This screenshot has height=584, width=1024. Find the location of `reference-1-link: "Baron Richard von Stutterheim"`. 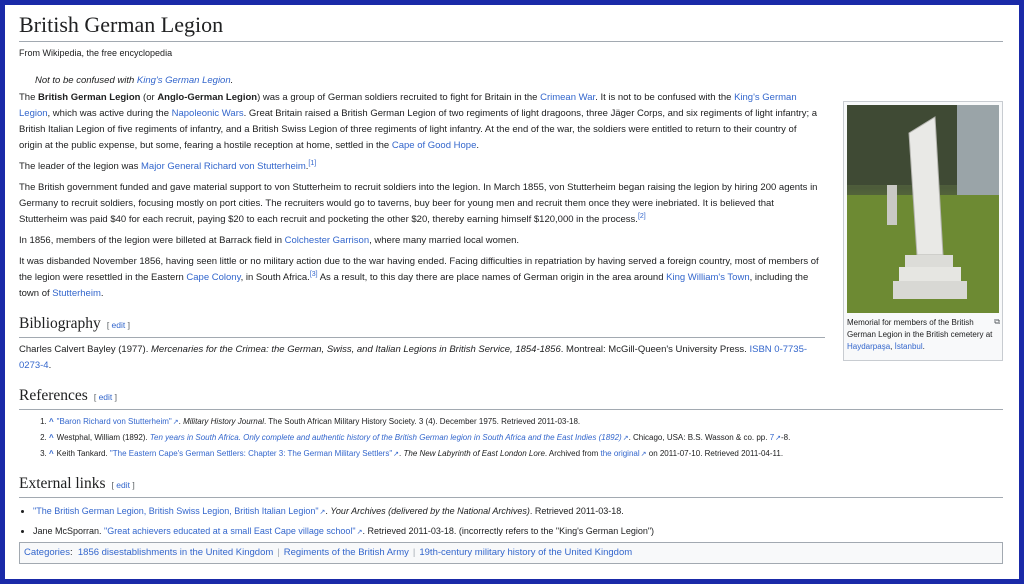

reference-1-link: "Baron Richard von Stutterheim" is located at coordinates (114, 421).